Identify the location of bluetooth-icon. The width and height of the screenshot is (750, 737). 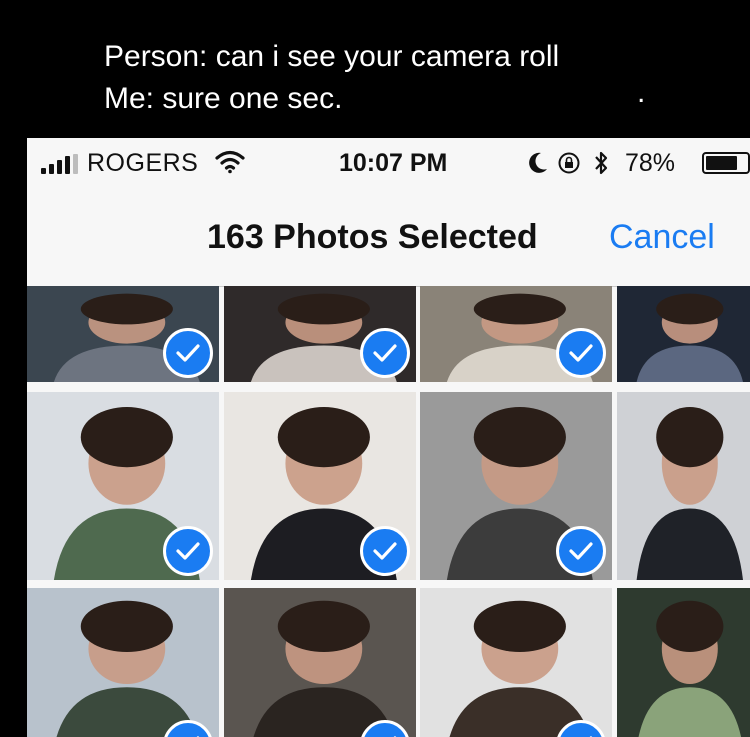
(601, 163).